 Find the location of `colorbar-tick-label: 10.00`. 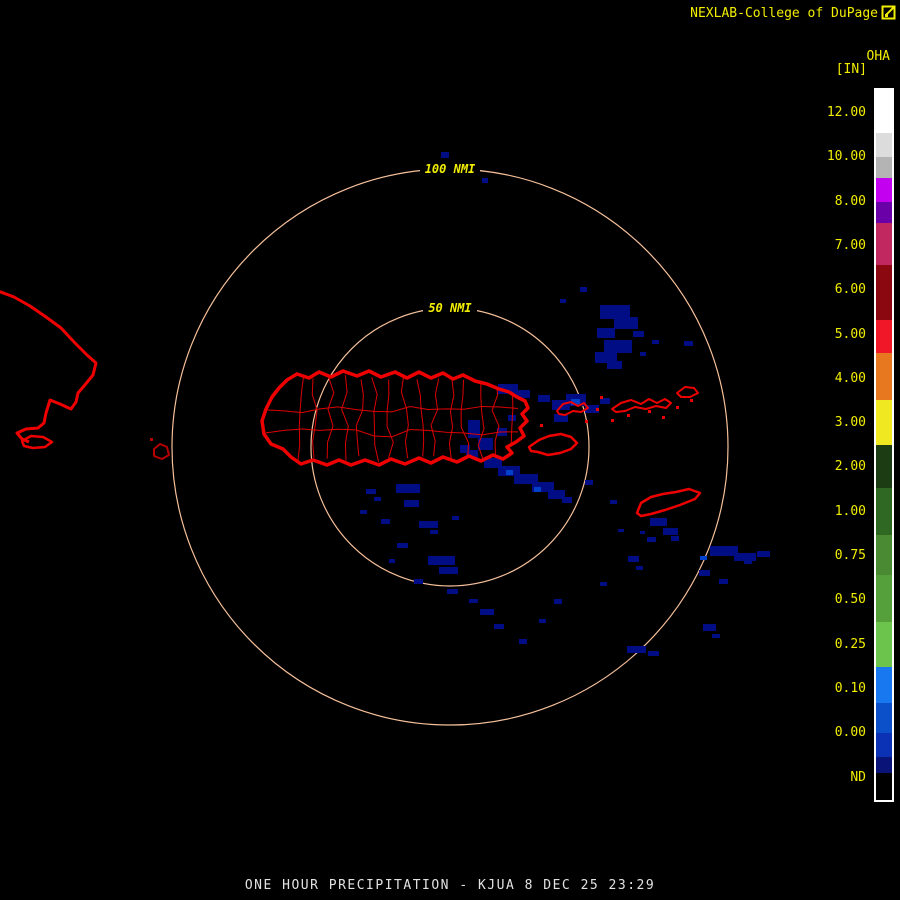

colorbar-tick-label: 10.00 is located at coordinates (846, 157).